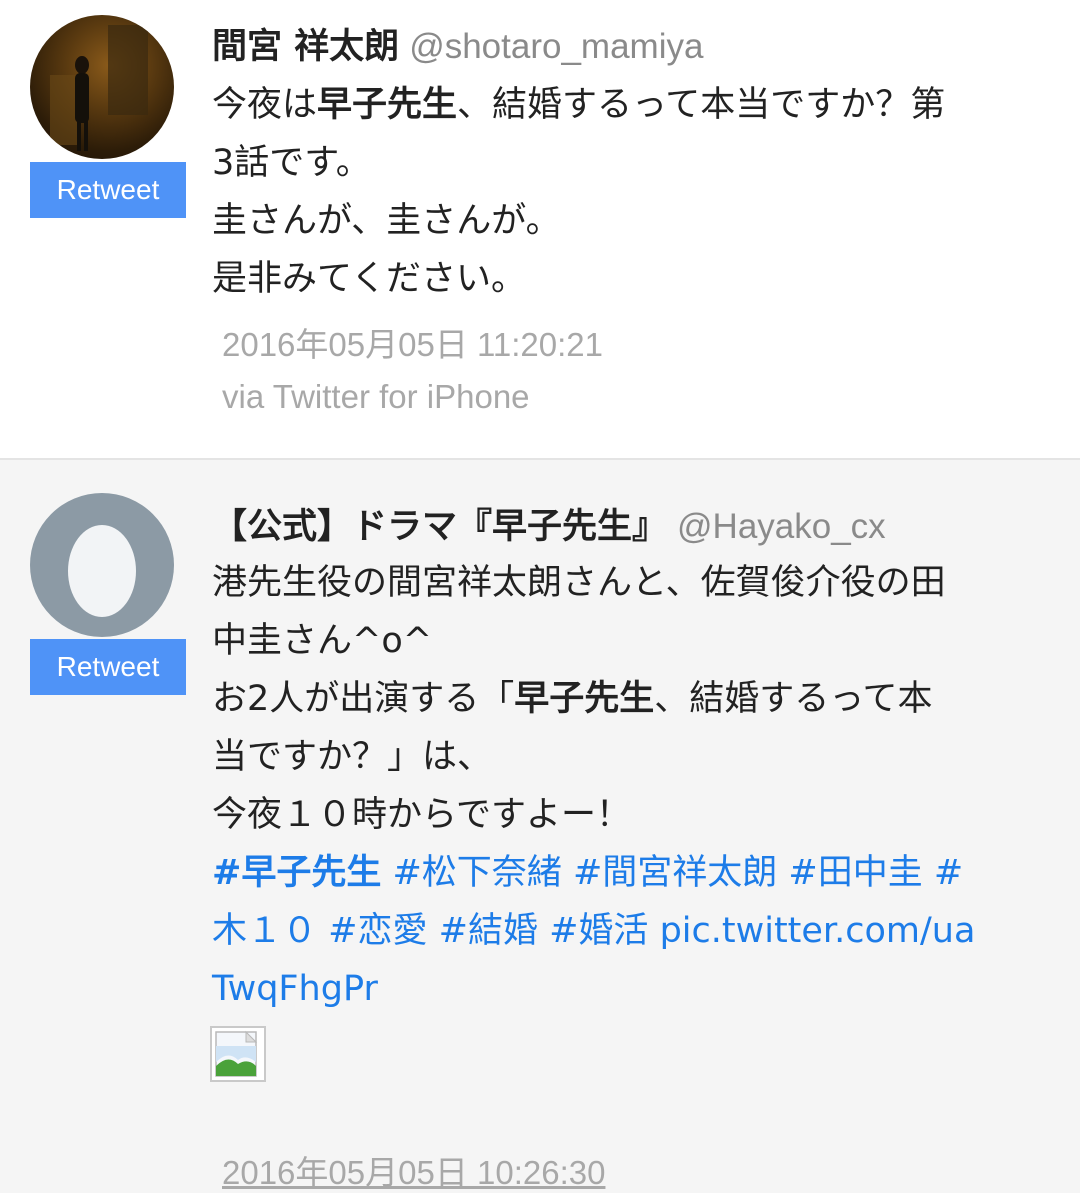 The height and width of the screenshot is (1194, 1080). I want to click on tweet-text-line: 木１０ #恋愛 #結婚 #婚活 pic.twitter.com/ua, so click(637, 931).